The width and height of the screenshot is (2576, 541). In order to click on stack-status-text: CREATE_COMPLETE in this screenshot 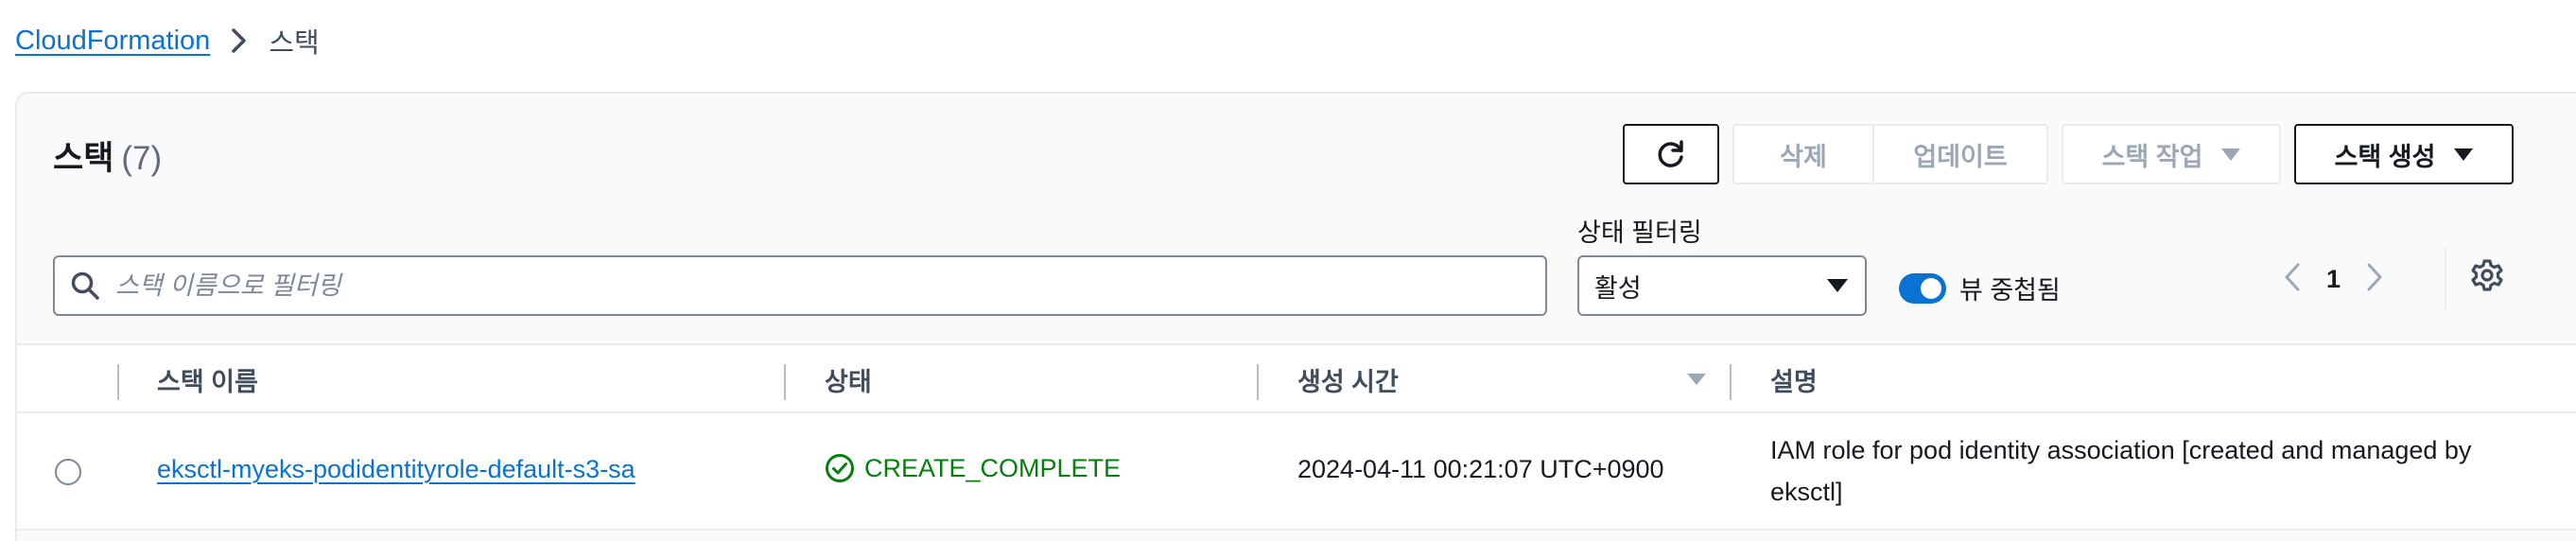, I will do `click(993, 467)`.